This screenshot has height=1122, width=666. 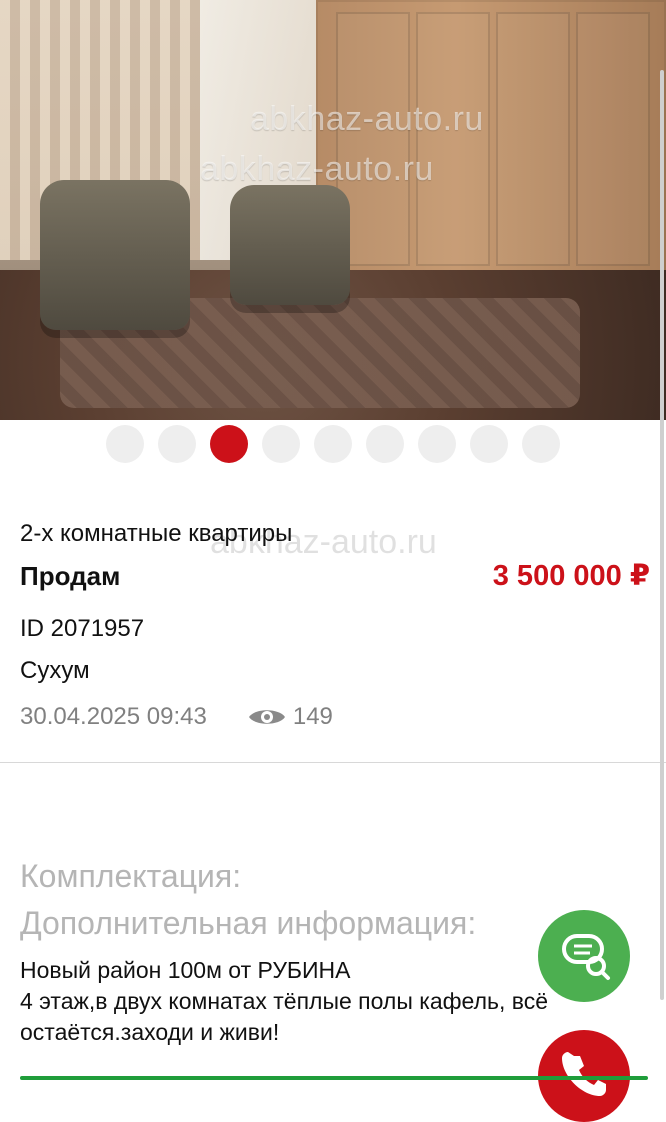 I want to click on scrollbar, so click(x=662, y=535).